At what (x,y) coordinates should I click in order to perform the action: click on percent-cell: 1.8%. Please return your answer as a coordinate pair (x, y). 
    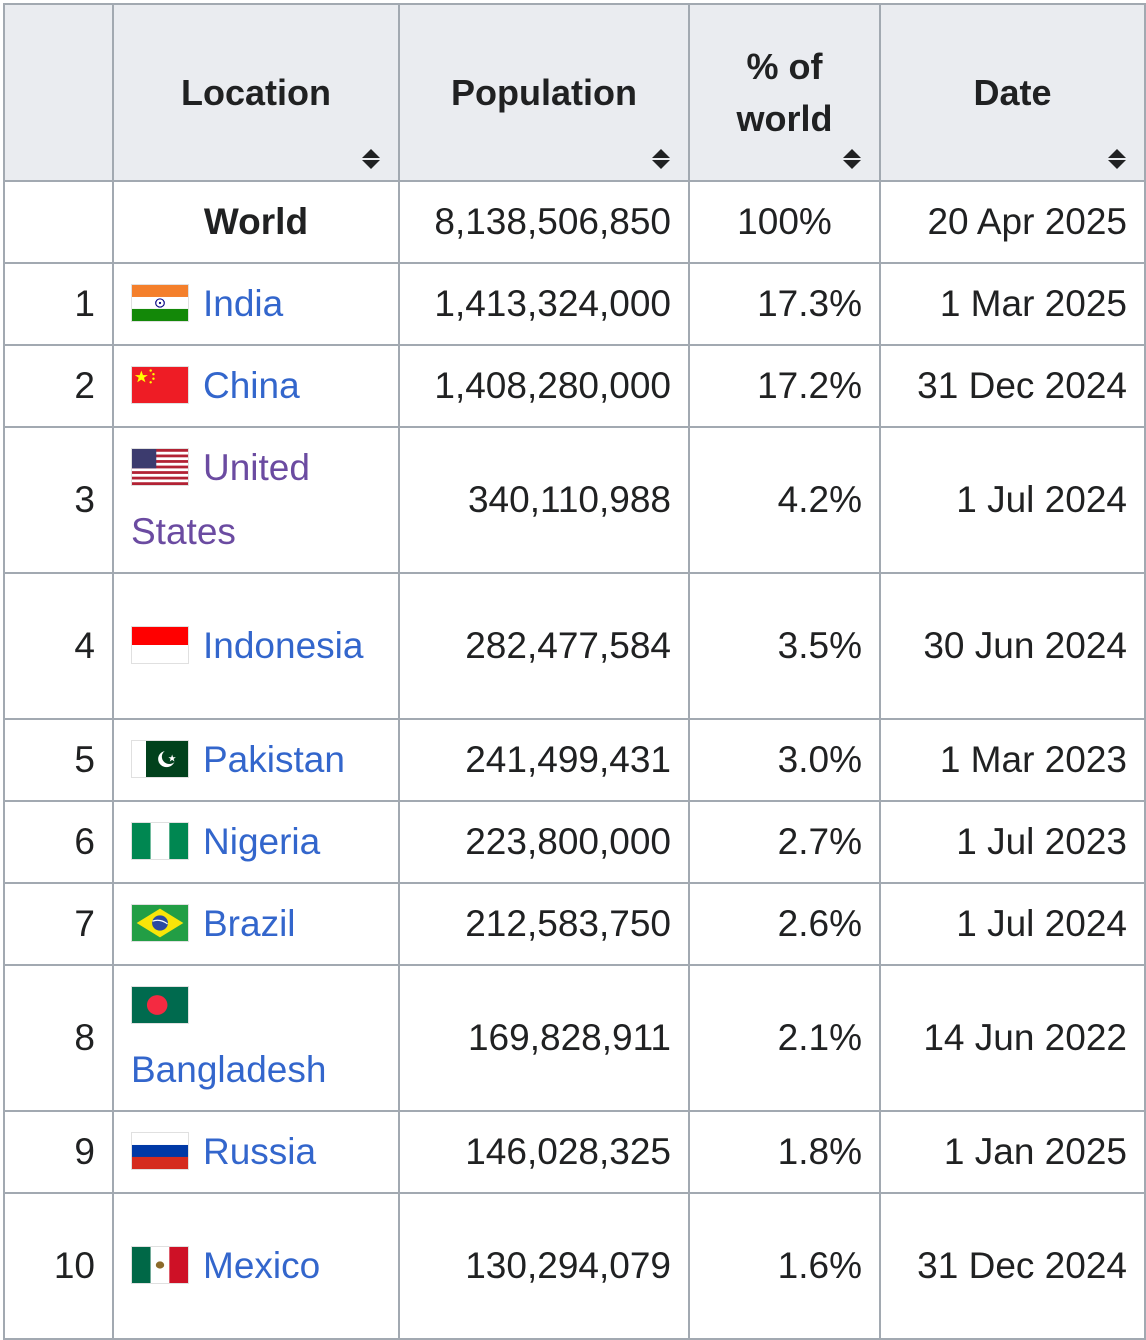
    Looking at the image, I should click on (784, 1152).